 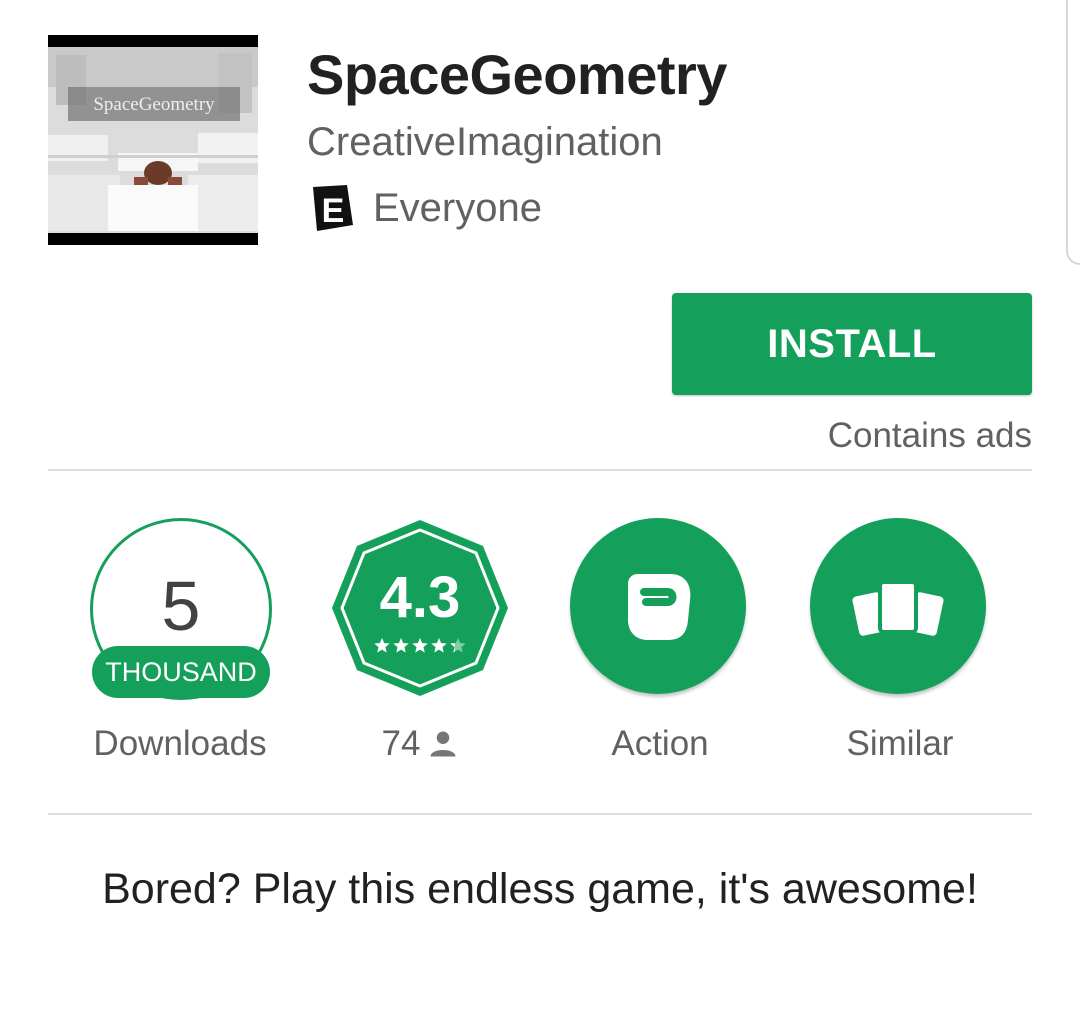 What do you see at coordinates (540, 814) in the screenshot?
I see `divider-bottom` at bounding box center [540, 814].